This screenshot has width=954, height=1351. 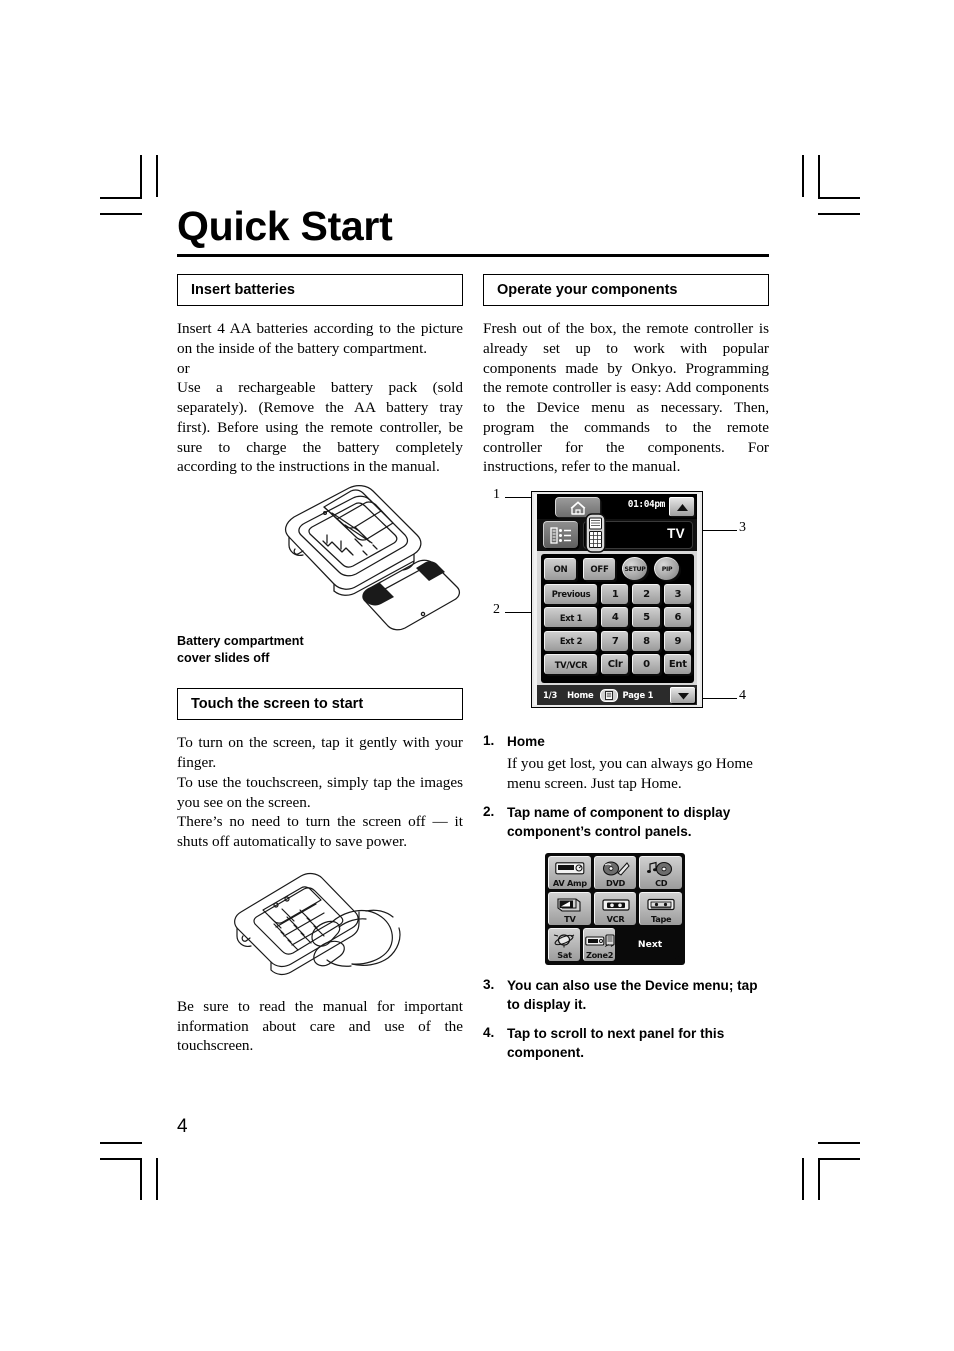 I want to click on step-heading: Home, so click(x=526, y=742).